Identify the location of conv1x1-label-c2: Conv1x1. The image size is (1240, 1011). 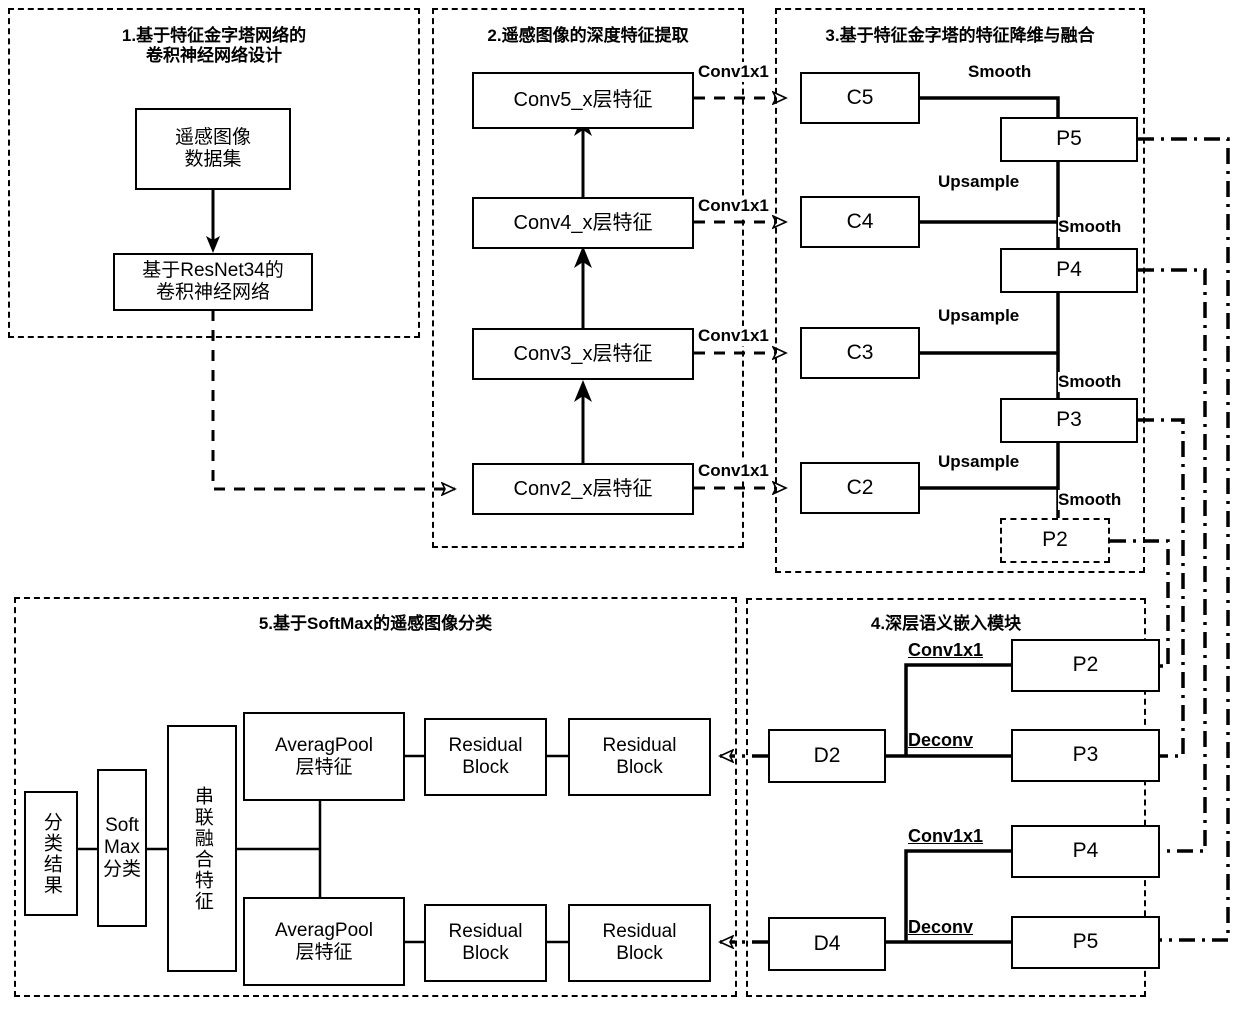
(733, 471).